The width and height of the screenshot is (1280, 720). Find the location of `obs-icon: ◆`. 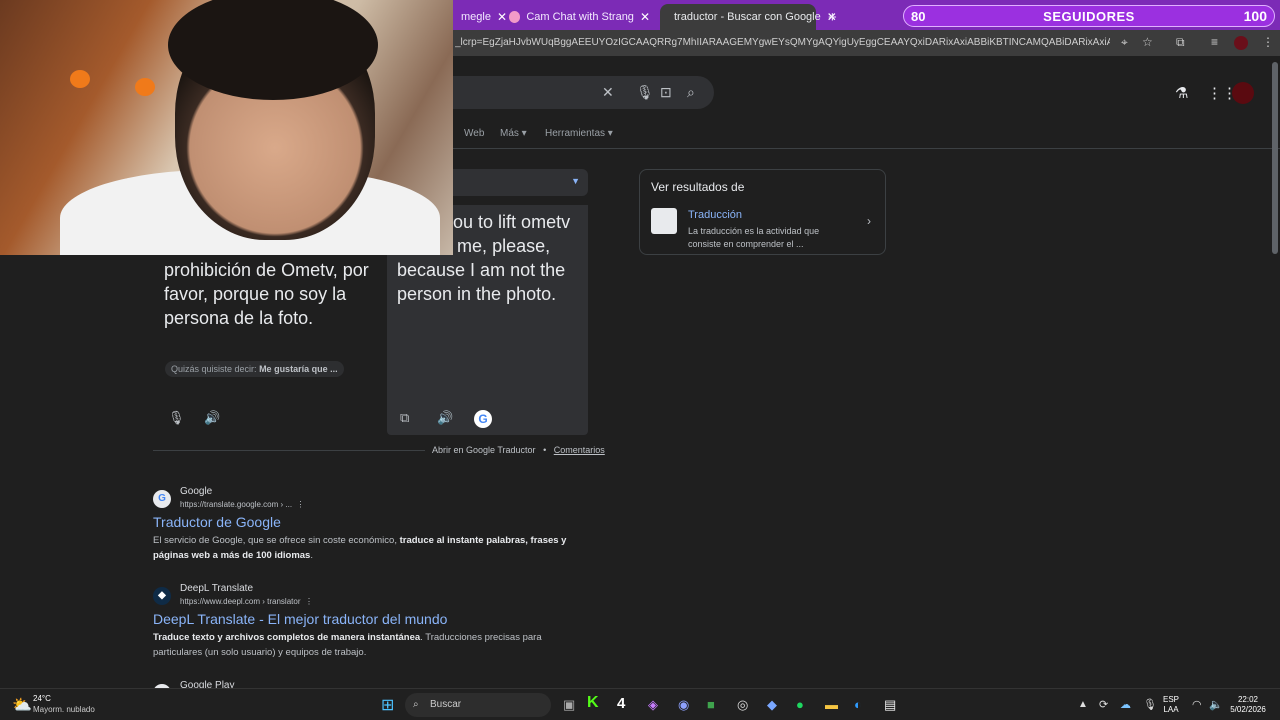

obs-icon: ◆ is located at coordinates (772, 705).